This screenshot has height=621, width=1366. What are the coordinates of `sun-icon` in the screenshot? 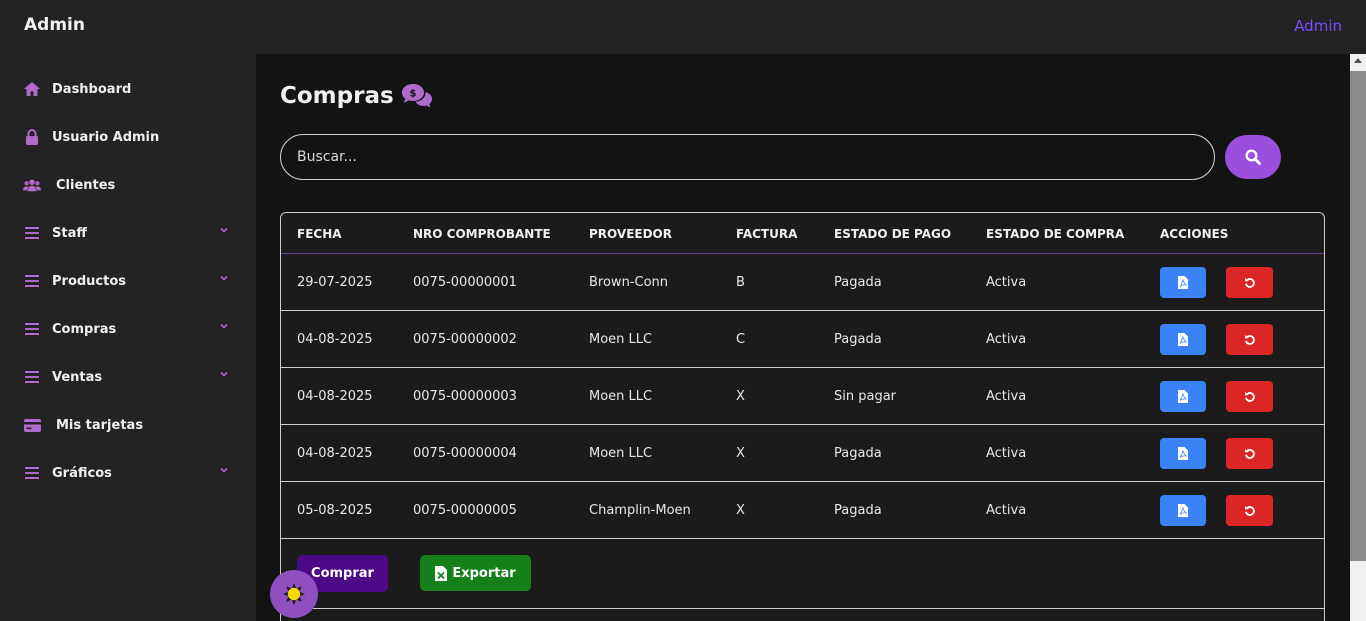 It's located at (294, 594).